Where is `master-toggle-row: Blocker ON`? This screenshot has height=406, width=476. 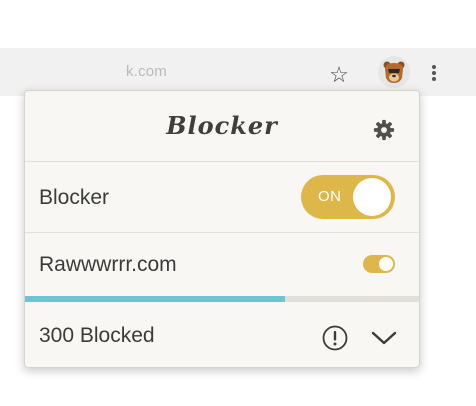 master-toggle-row: Blocker ON is located at coordinates (222, 197).